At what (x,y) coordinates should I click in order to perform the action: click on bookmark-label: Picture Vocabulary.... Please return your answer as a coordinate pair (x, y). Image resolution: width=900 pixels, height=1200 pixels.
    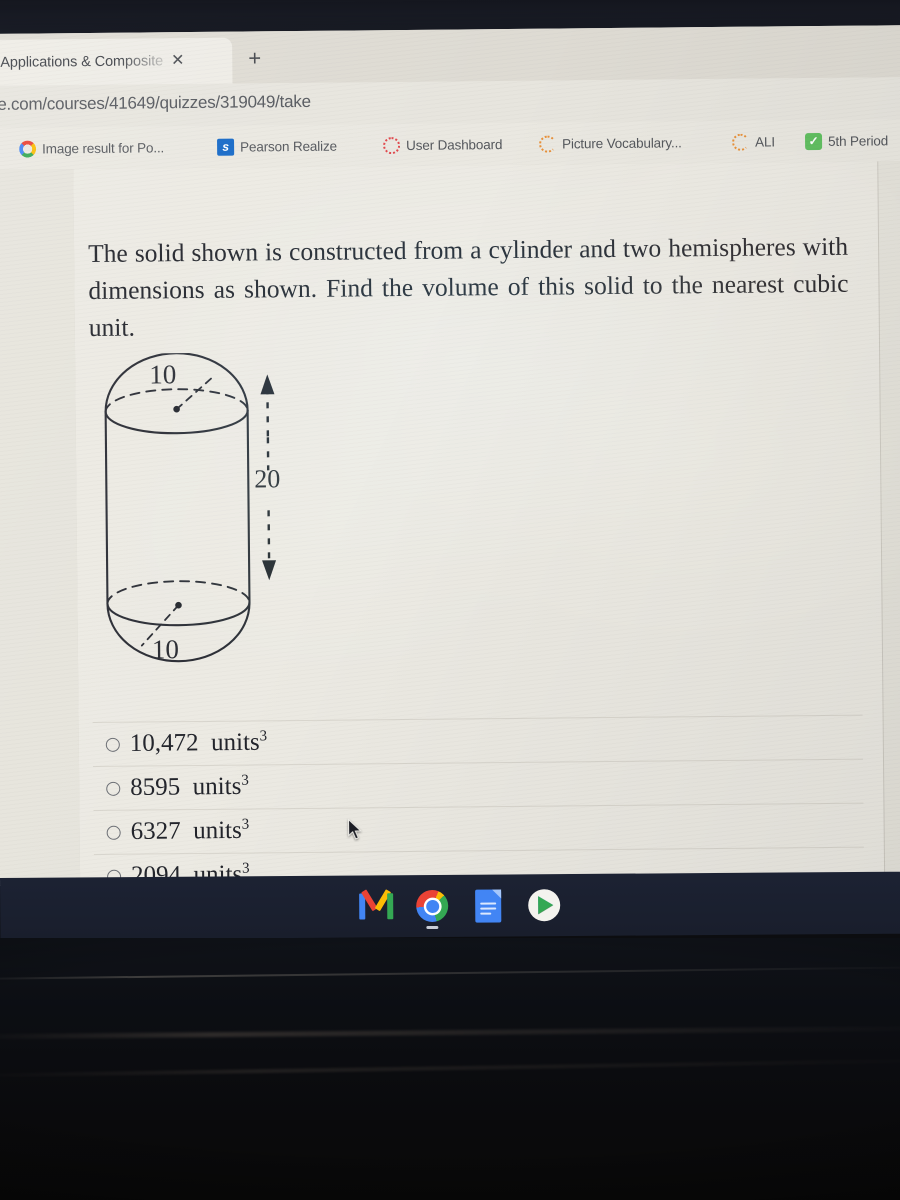
    Looking at the image, I should click on (622, 142).